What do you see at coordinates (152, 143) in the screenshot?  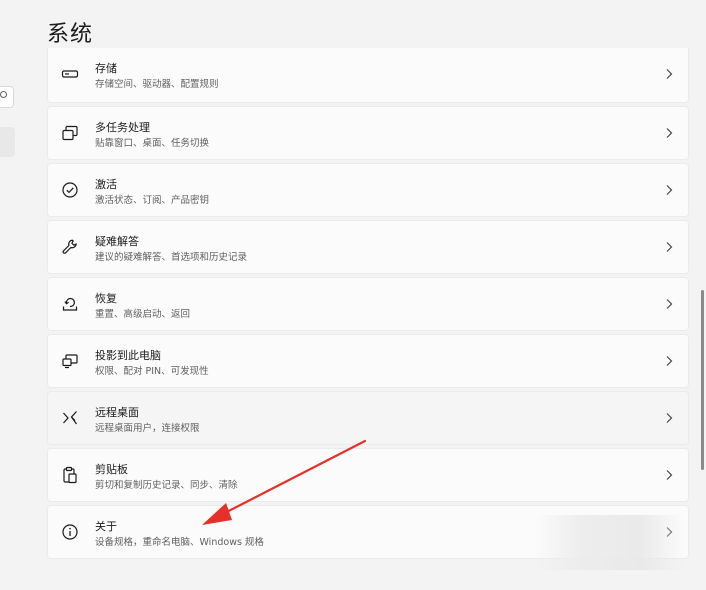 I see `settings-item-subtitle: 贴靠窗口、桌面、任务切换` at bounding box center [152, 143].